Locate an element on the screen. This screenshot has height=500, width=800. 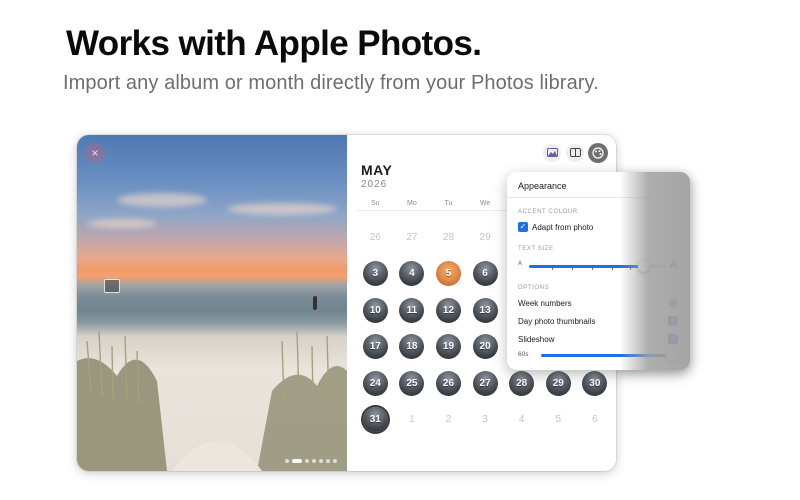
calendar-day-outside-month: 29 is located at coordinates (485, 237).